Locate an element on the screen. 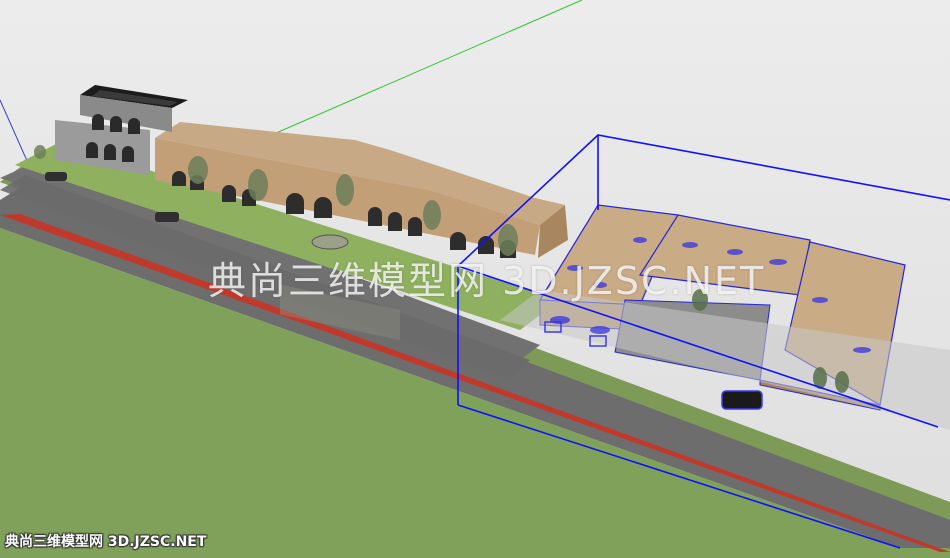  watermark-footer: 典尚三维模型网 3D.JZSC.NET is located at coordinates (106, 542).